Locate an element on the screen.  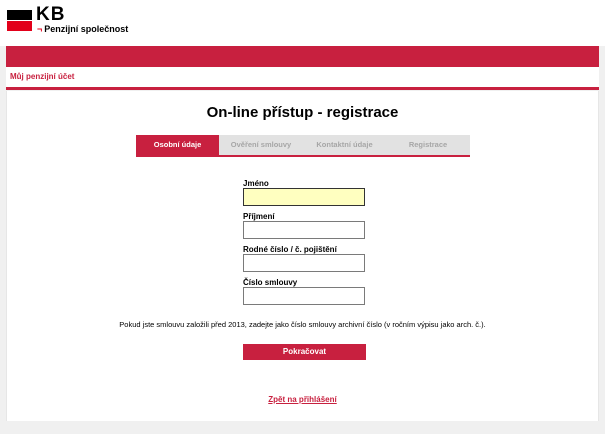
step-contact-details: Kontaktní údaje is located at coordinates (344, 144).